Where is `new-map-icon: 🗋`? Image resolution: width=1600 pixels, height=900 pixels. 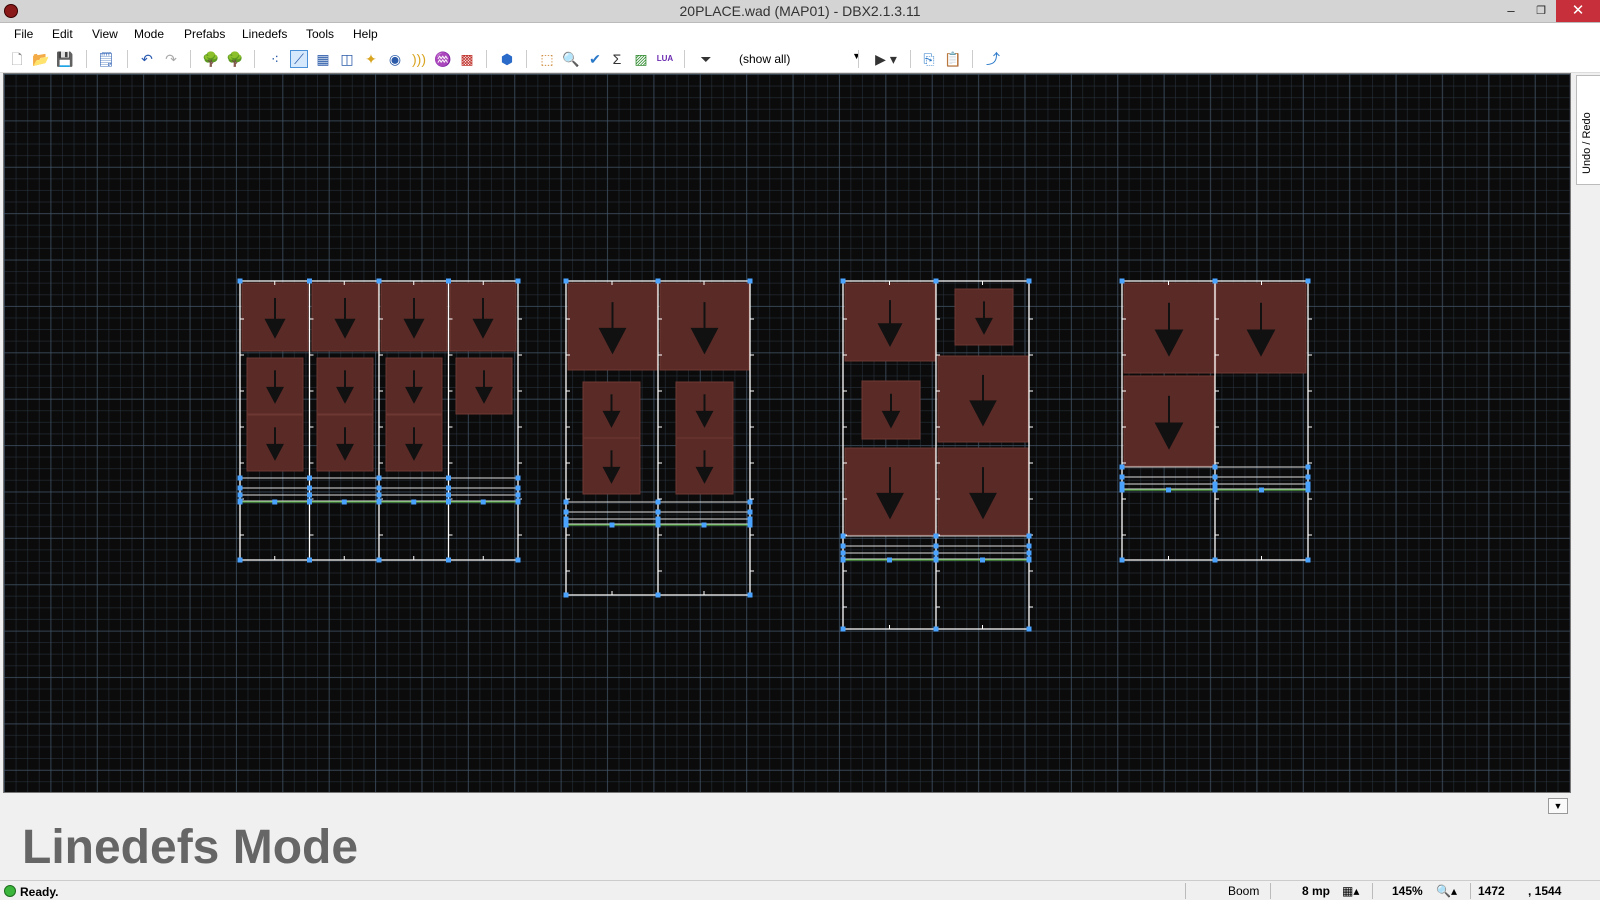 new-map-icon: 🗋 is located at coordinates (17, 59).